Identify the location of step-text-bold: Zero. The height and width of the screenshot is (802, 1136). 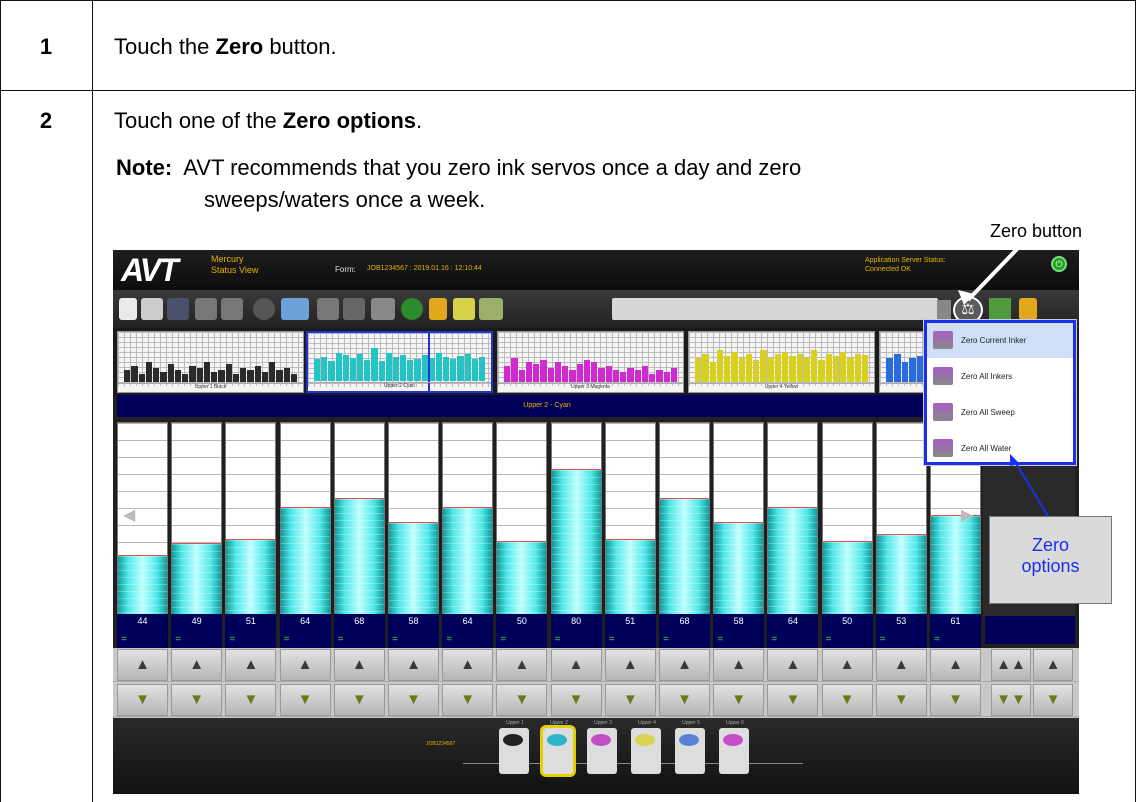
(239, 46).